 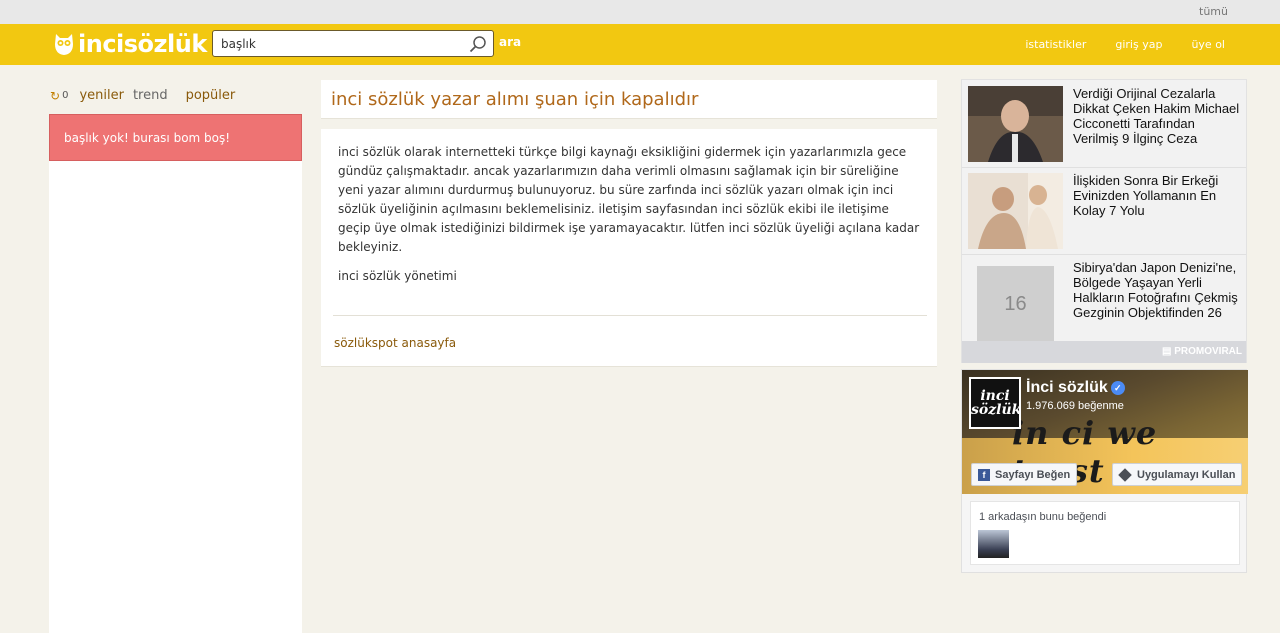 I want to click on search-box, so click(x=353, y=43).